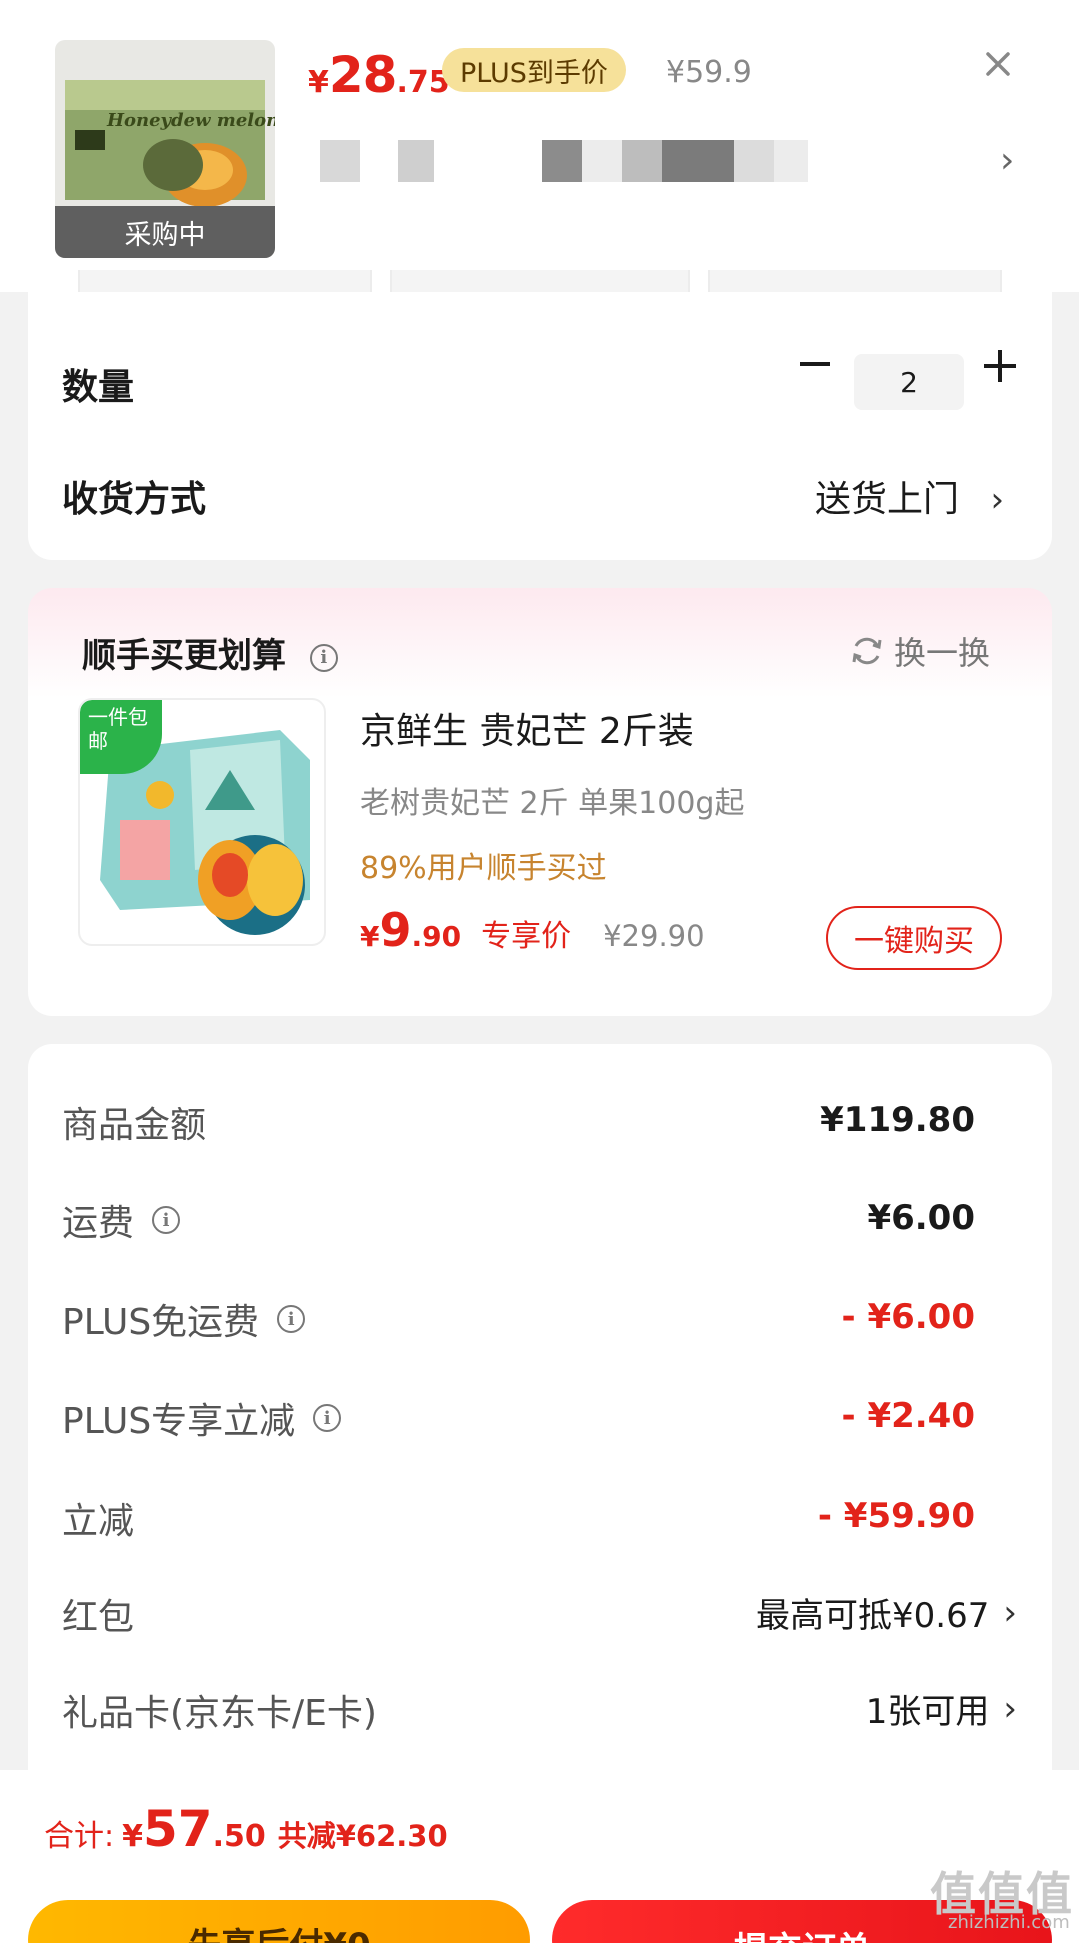 The height and width of the screenshot is (1943, 1079). I want to click on buyers-percent: 89%用户顺手买过, so click(483, 868).